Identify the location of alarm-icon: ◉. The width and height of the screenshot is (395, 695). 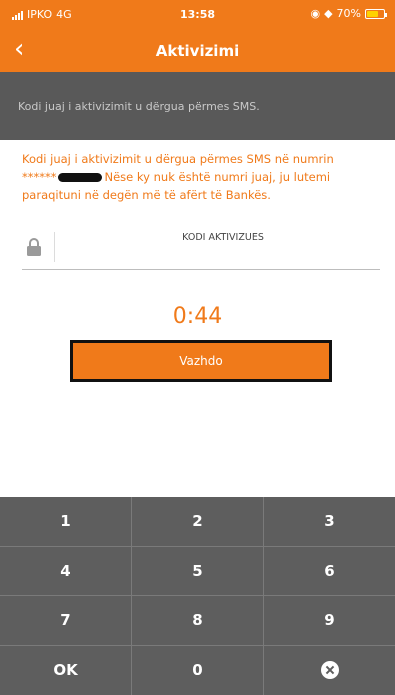
(315, 13).